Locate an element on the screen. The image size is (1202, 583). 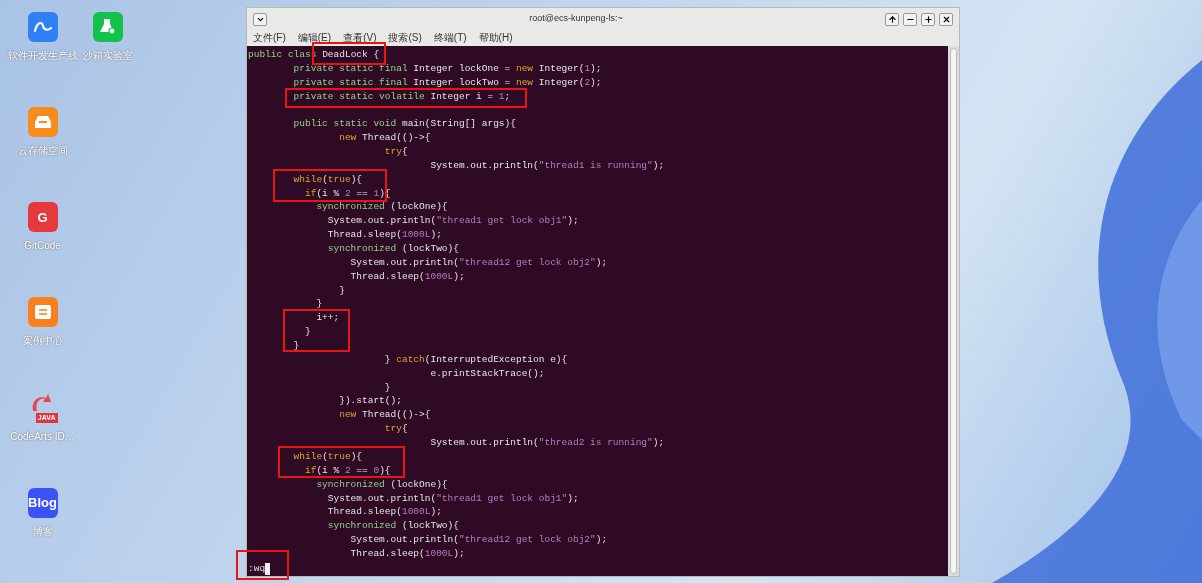
close-button is located at coordinates (946, 19).